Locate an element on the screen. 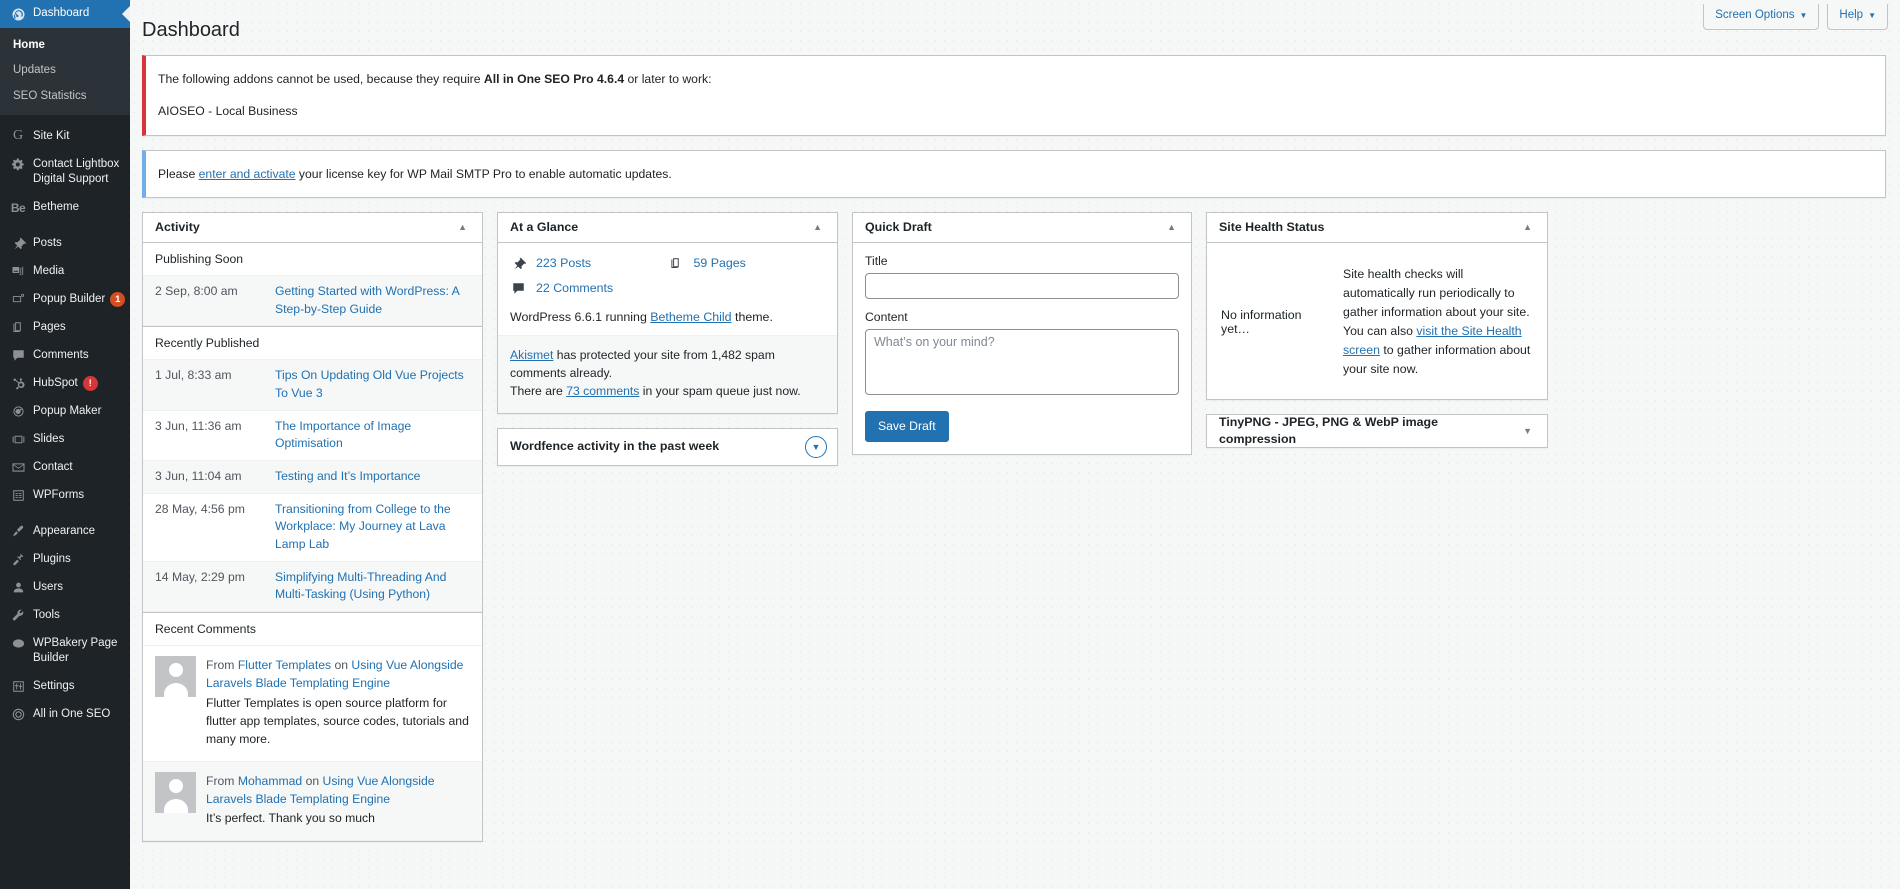 The height and width of the screenshot is (889, 1900). comment-excerpt: It’s perfect. Thank you so much is located at coordinates (290, 818).